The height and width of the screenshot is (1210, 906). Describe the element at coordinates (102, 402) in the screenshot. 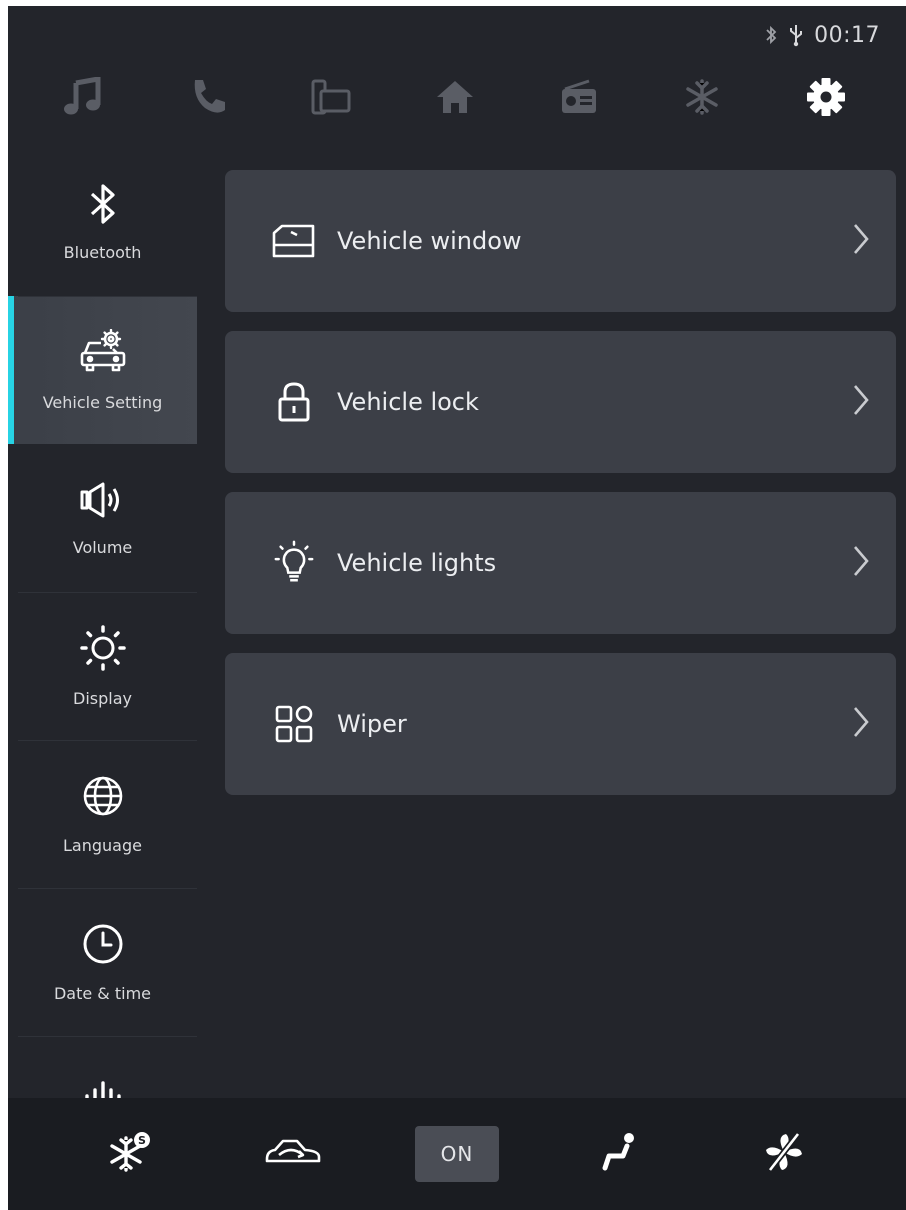

I see `sidebar-item-label: Vehicle Setting` at that location.